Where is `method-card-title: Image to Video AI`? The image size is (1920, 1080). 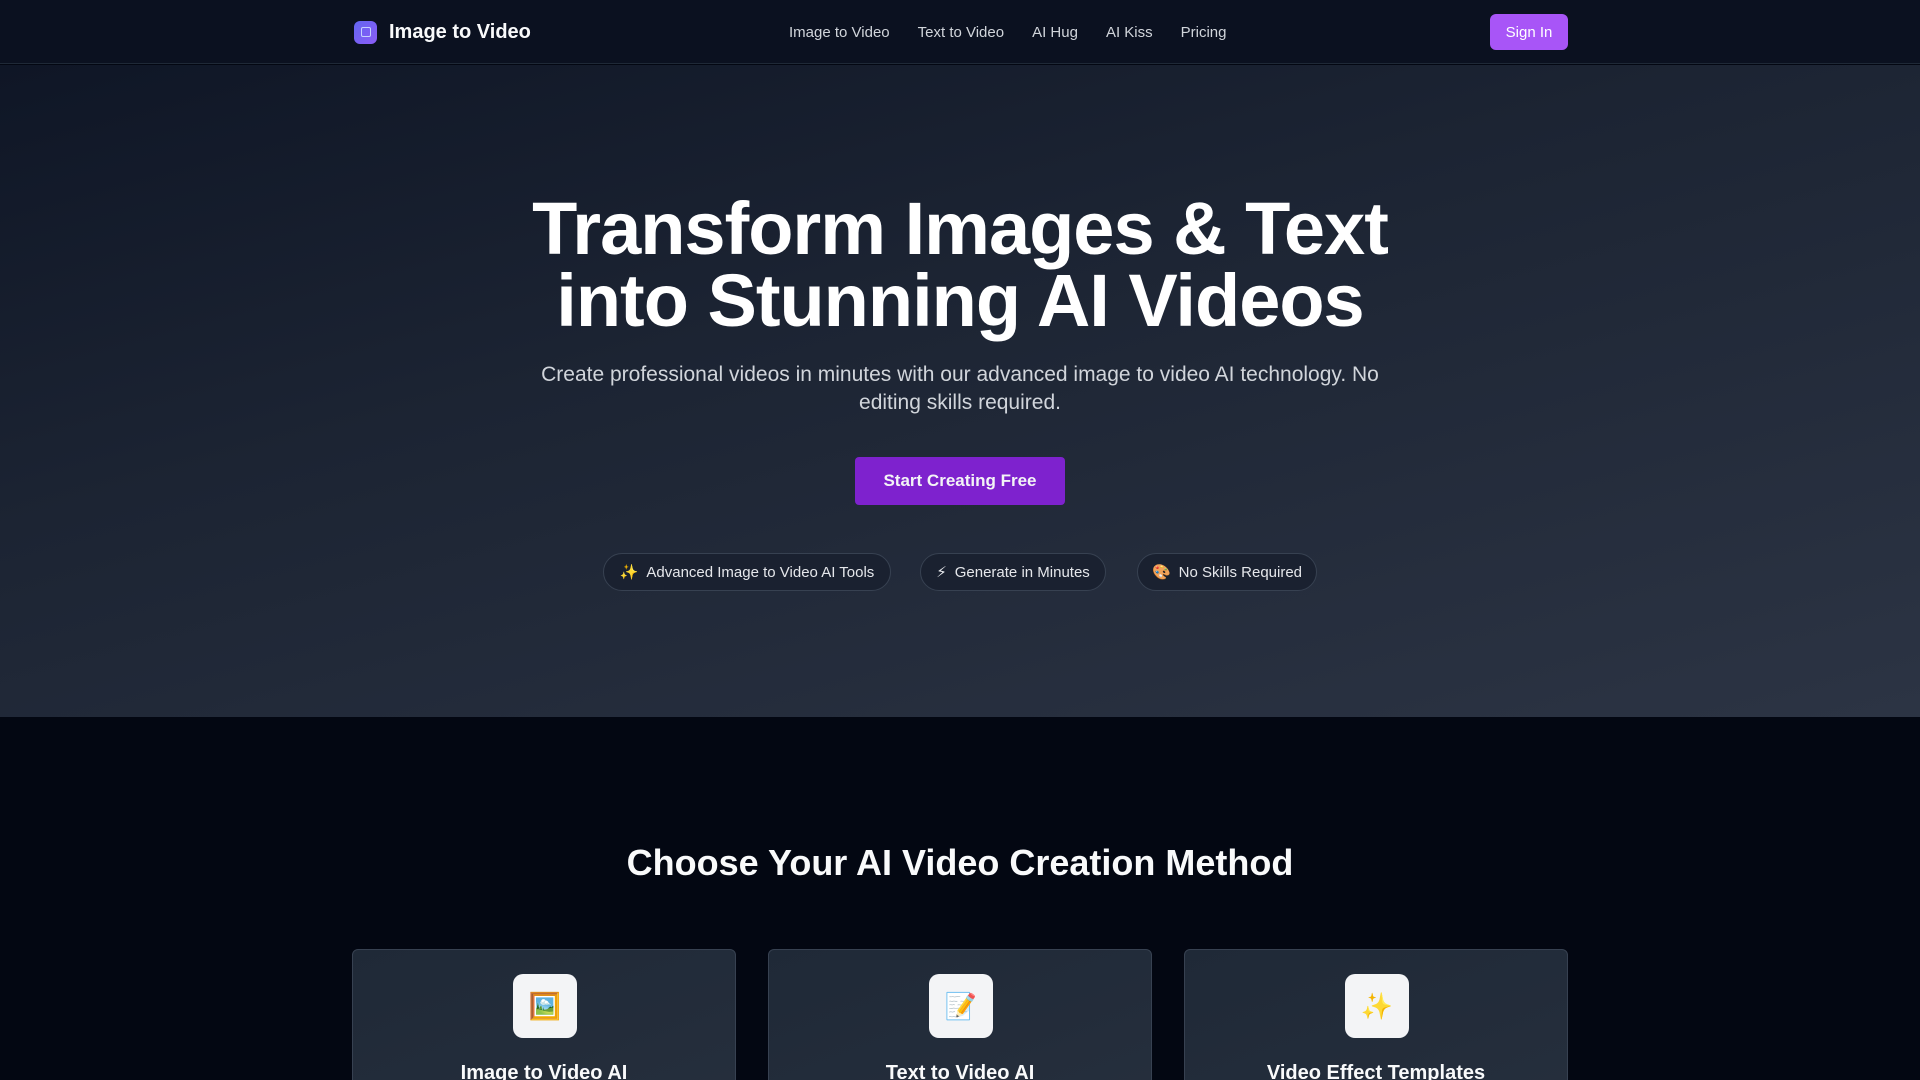 method-card-title: Image to Video AI is located at coordinates (544, 1071).